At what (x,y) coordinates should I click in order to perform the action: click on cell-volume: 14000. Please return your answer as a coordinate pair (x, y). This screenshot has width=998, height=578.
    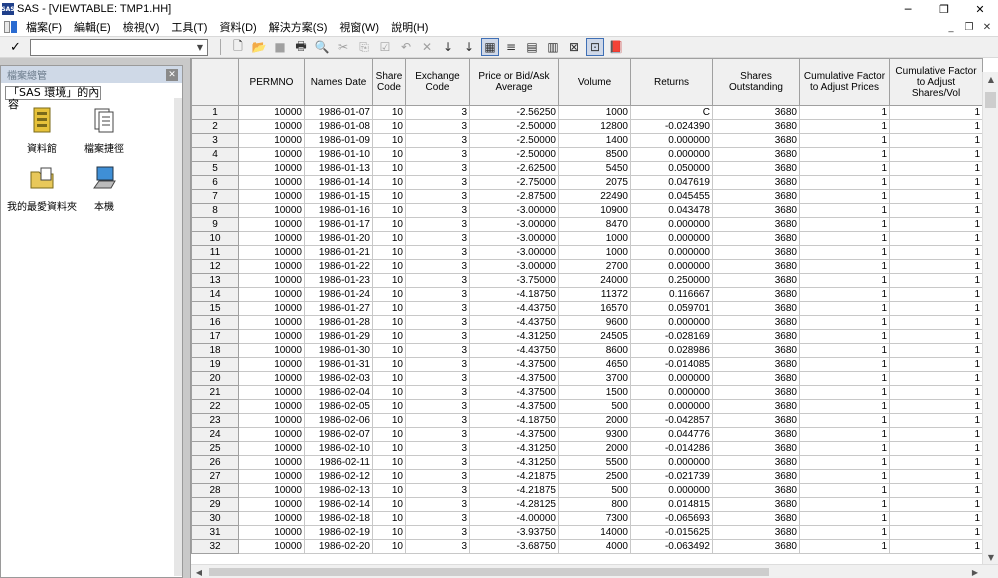
    Looking at the image, I should click on (594, 532).